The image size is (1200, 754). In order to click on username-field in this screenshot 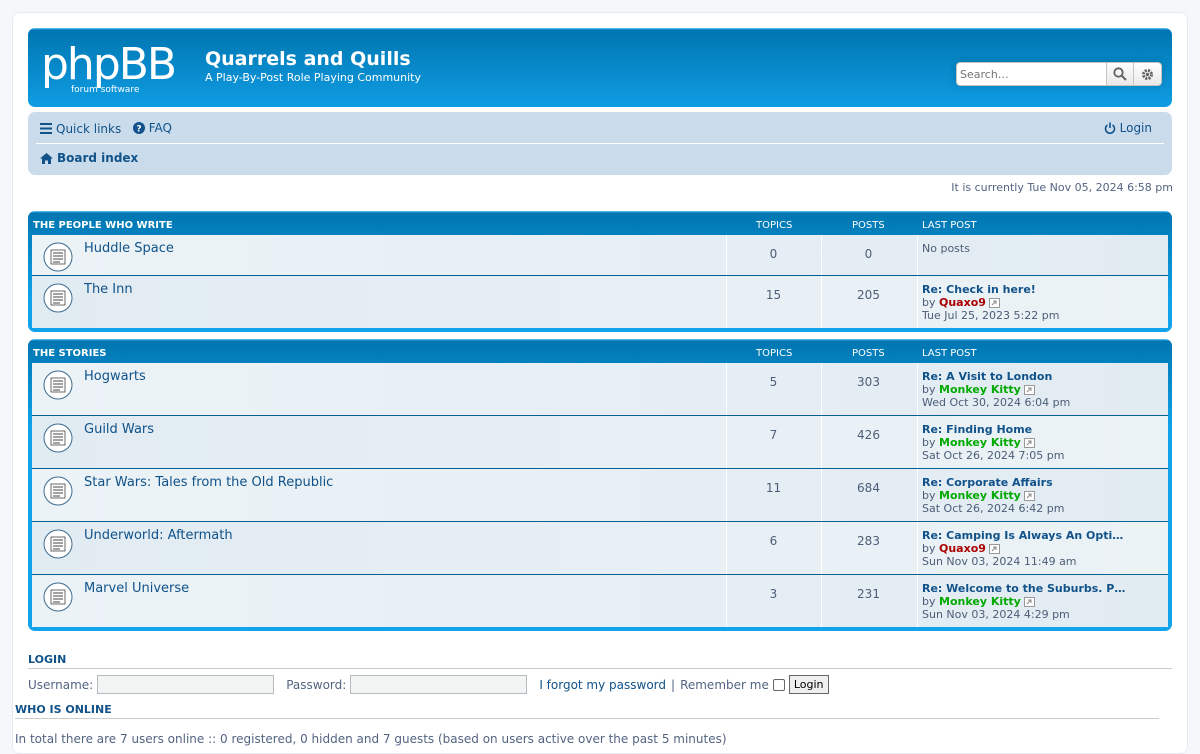, I will do `click(186, 684)`.